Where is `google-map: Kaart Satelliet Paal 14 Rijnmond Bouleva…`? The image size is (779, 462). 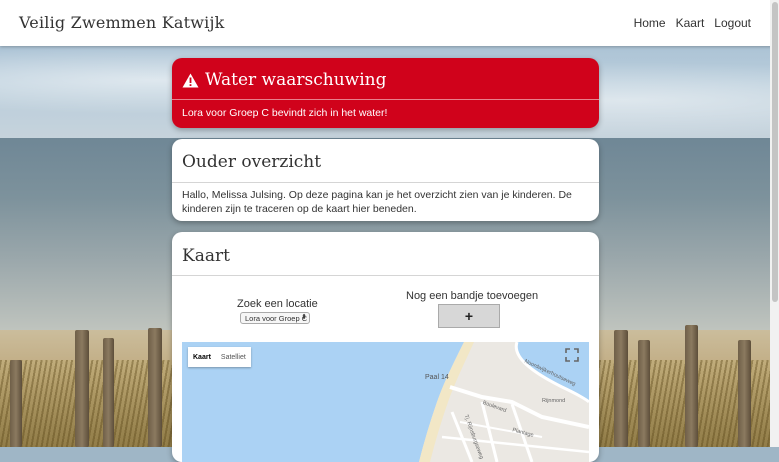
google-map: Kaart Satelliet Paal 14 Rijnmond Bouleva… is located at coordinates (385, 402).